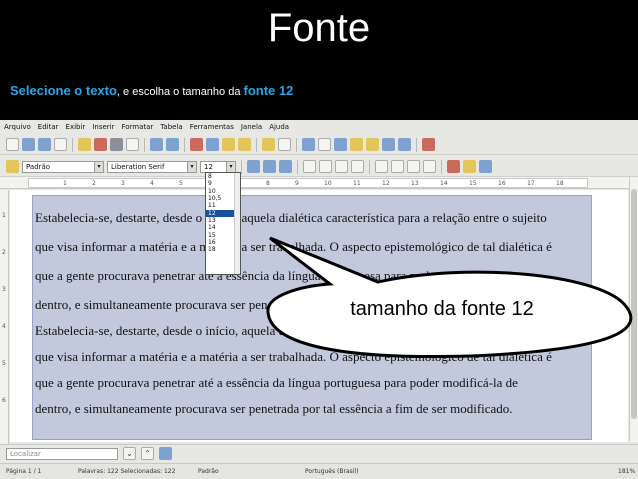 This screenshot has height=479, width=638. What do you see at coordinates (196, 144) in the screenshot?
I see `cut-icon` at bounding box center [196, 144].